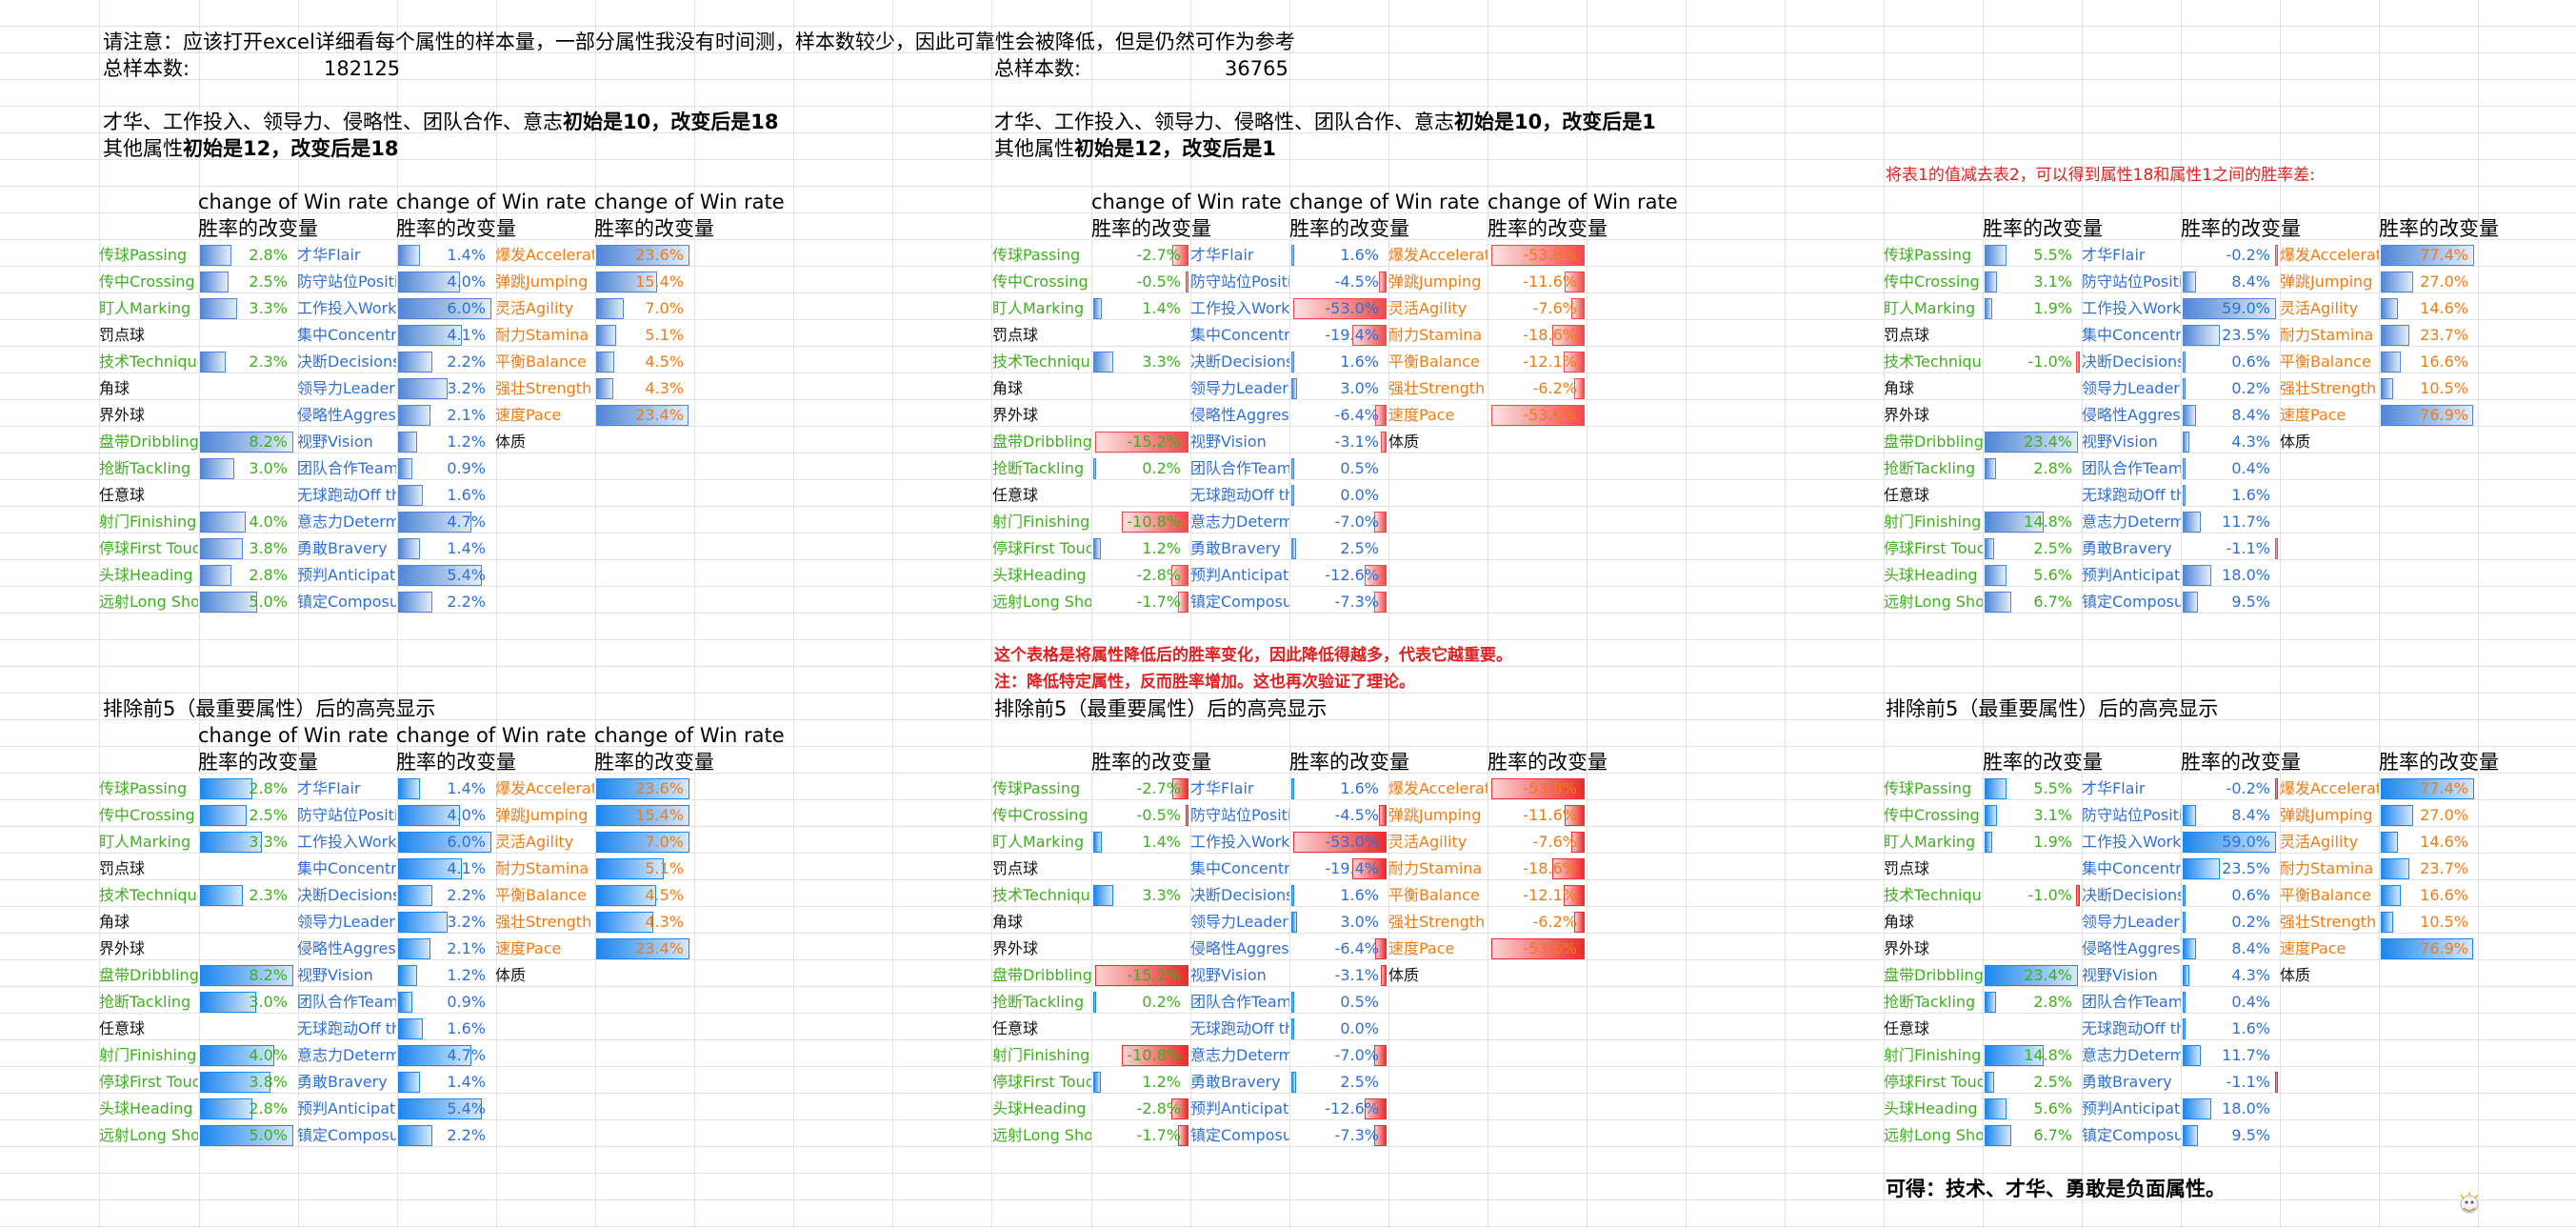 Image resolution: width=2576 pixels, height=1228 pixels. Describe the element at coordinates (347, 1135) in the screenshot. I see `t1-hl-mental-name: 镇定Composure` at that location.